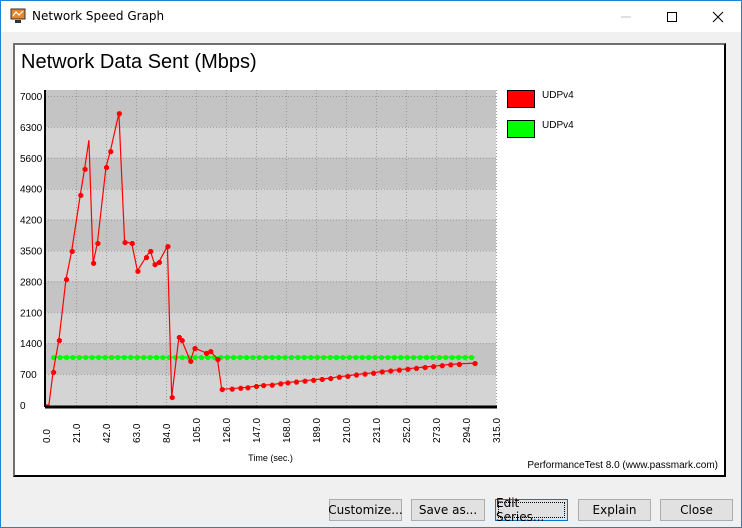  Describe the element at coordinates (270, 458) in the screenshot. I see `x-axis-label: Time (sec.)` at that location.